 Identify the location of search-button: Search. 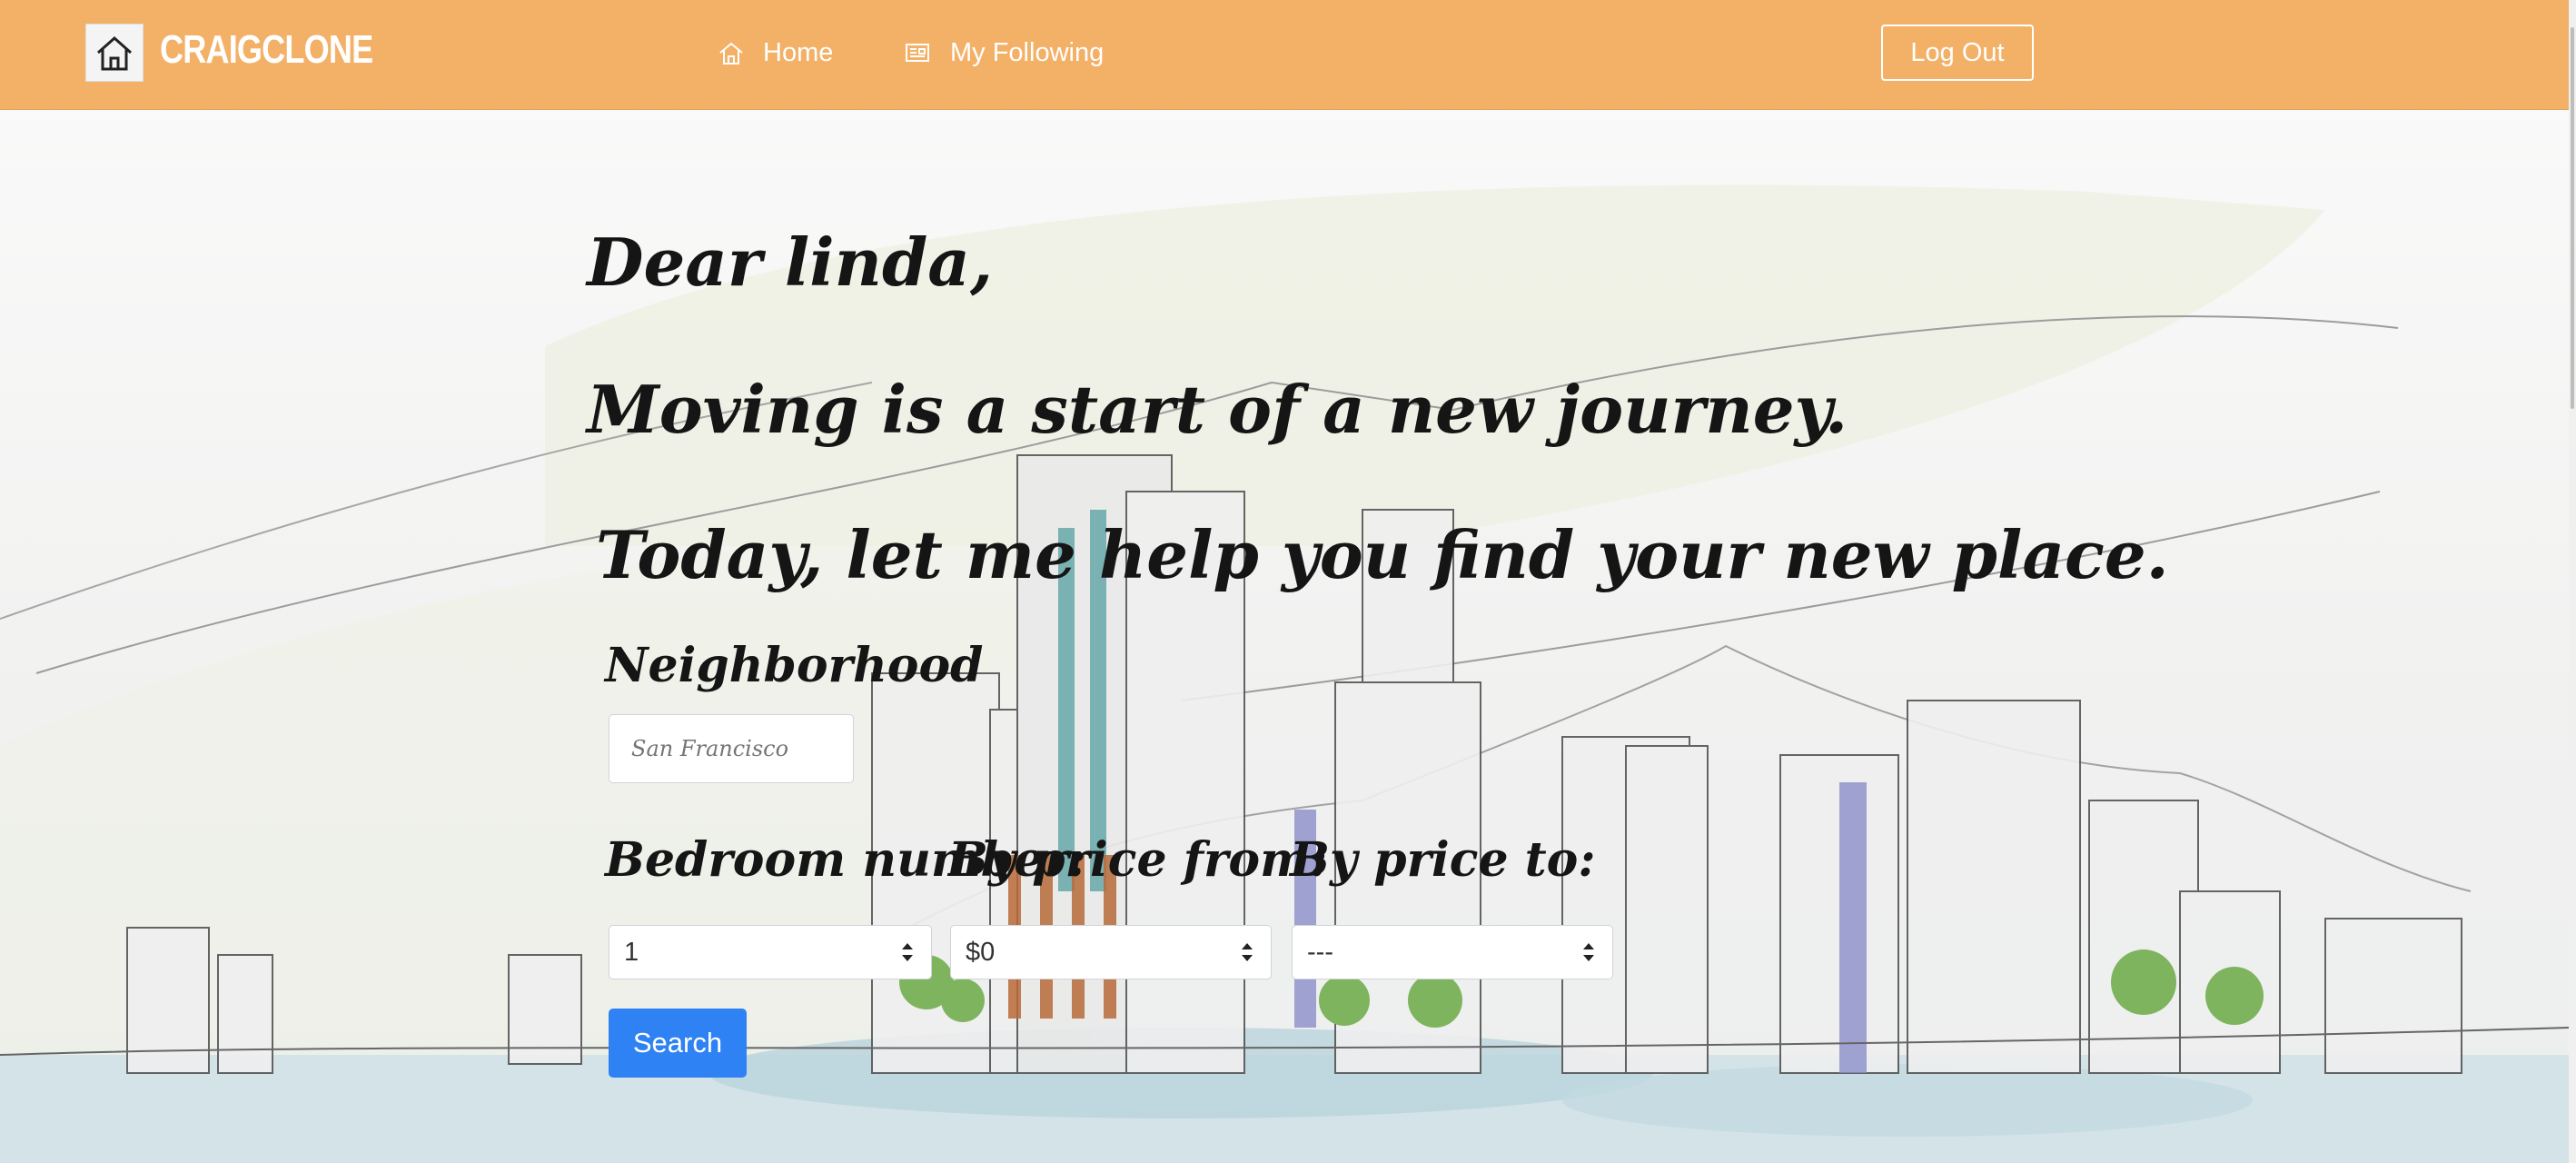
(678, 1043).